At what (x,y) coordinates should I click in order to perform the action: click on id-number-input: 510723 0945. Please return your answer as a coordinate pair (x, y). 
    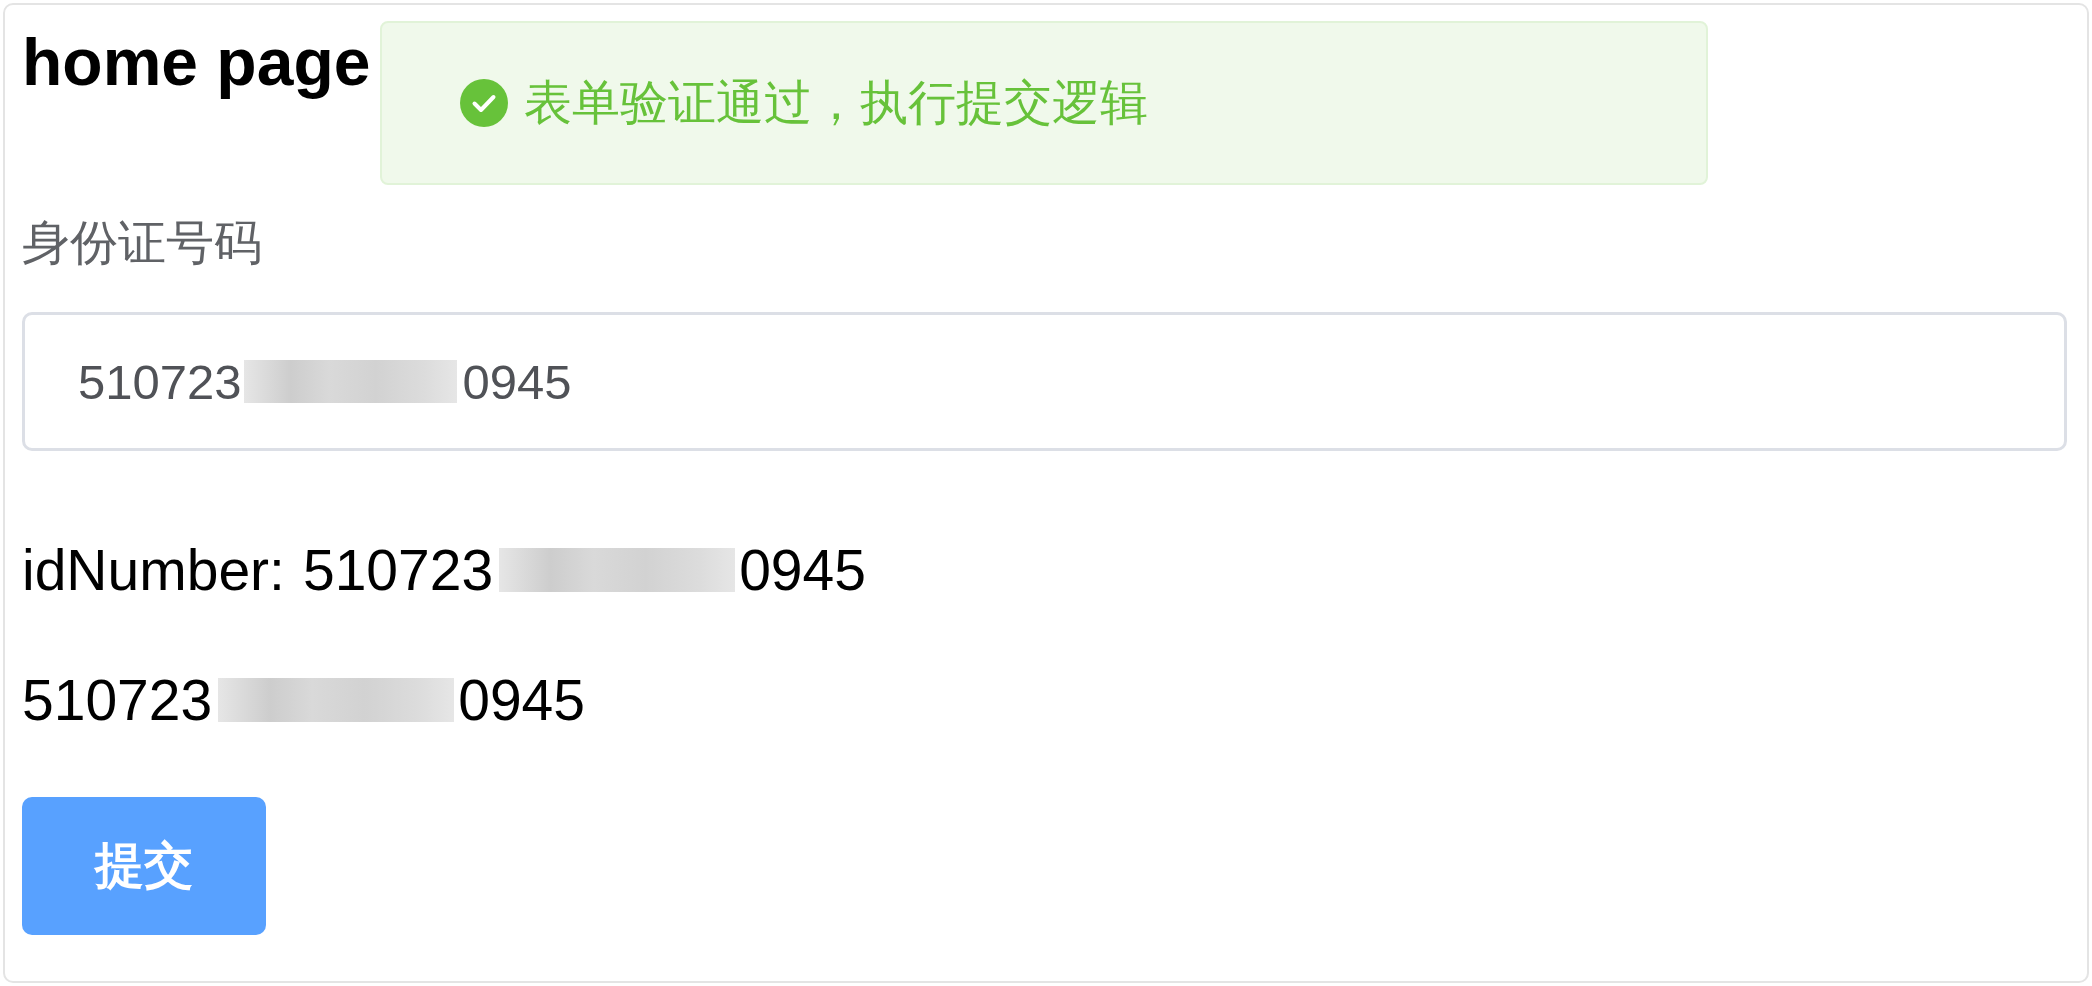
    Looking at the image, I should click on (1044, 381).